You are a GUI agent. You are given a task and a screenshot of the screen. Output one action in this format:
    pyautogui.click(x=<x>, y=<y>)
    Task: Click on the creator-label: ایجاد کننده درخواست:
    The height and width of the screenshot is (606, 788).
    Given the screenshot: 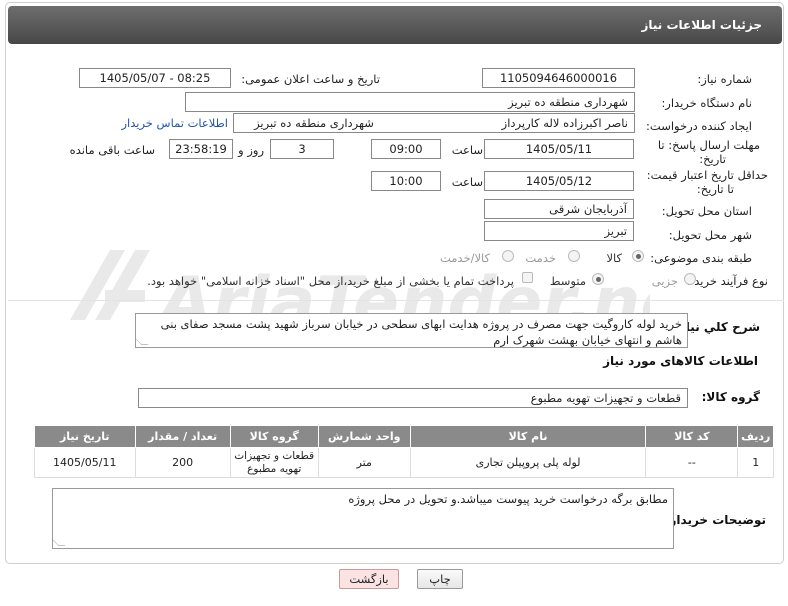 What is the action you would take?
    pyautogui.click(x=699, y=126)
    